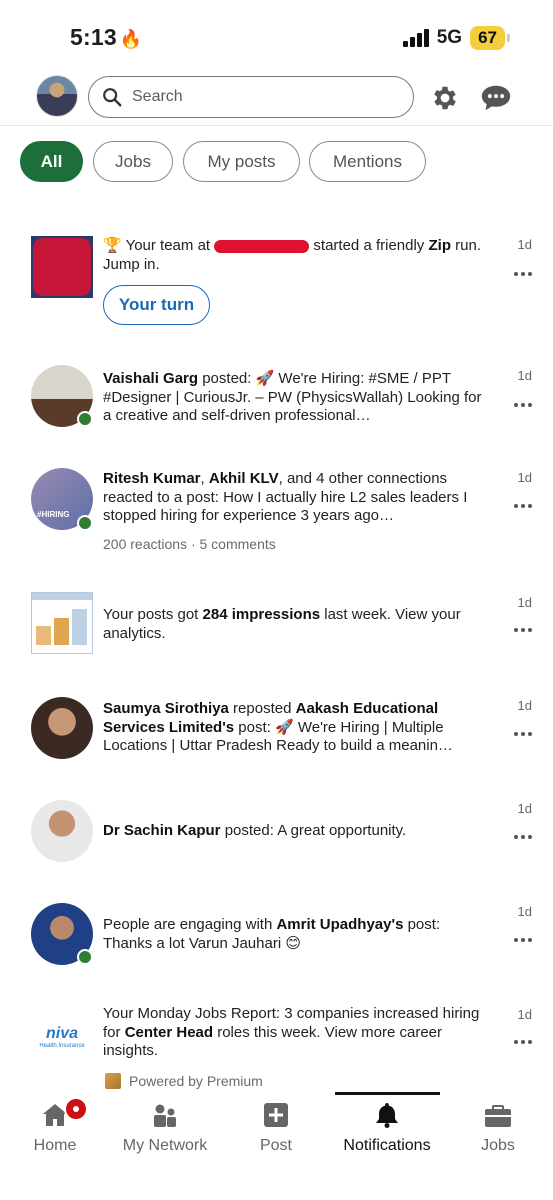 This screenshot has height=1200, width=553. What do you see at coordinates (51, 161) in the screenshot?
I see `filter-all: All` at bounding box center [51, 161].